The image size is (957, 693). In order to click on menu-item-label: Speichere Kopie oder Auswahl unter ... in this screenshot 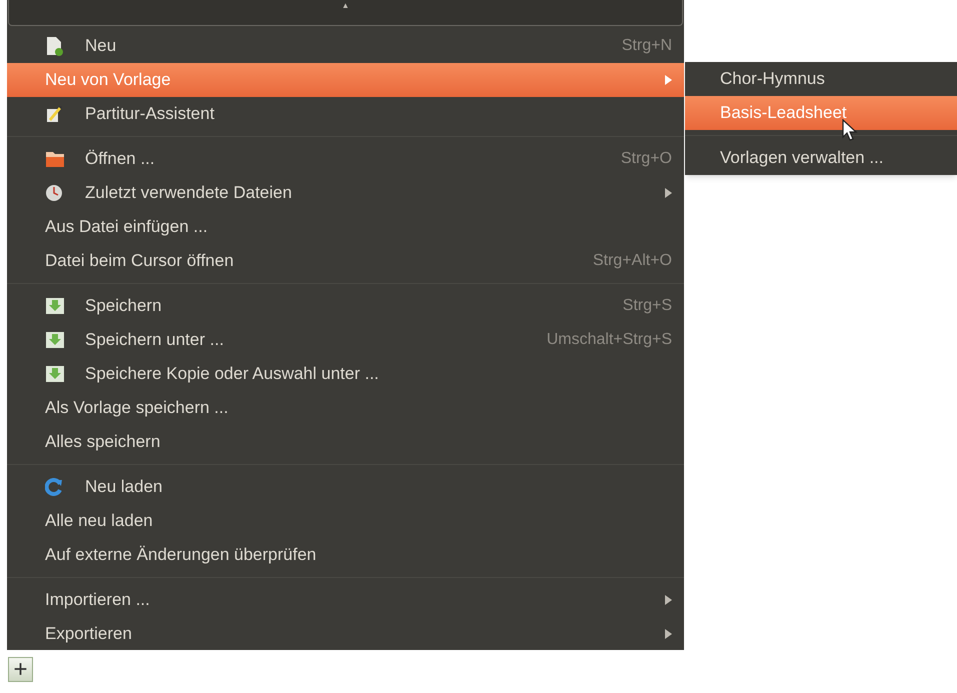, I will do `click(232, 374)`.